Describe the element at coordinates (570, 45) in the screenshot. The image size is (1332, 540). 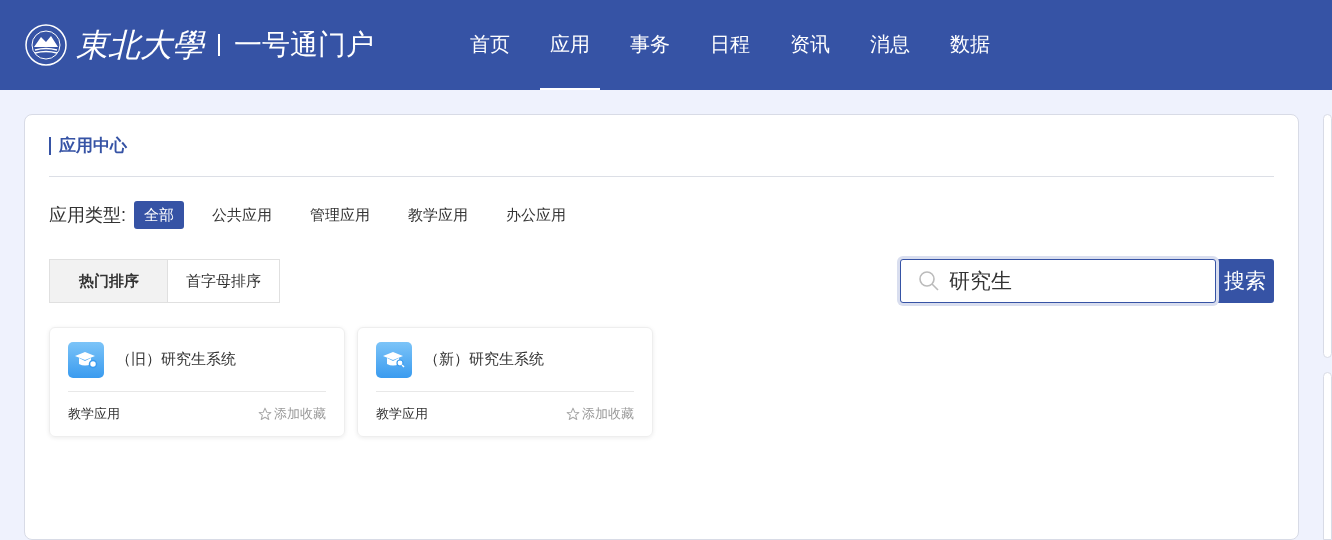
I see `nav-link: 应用` at that location.